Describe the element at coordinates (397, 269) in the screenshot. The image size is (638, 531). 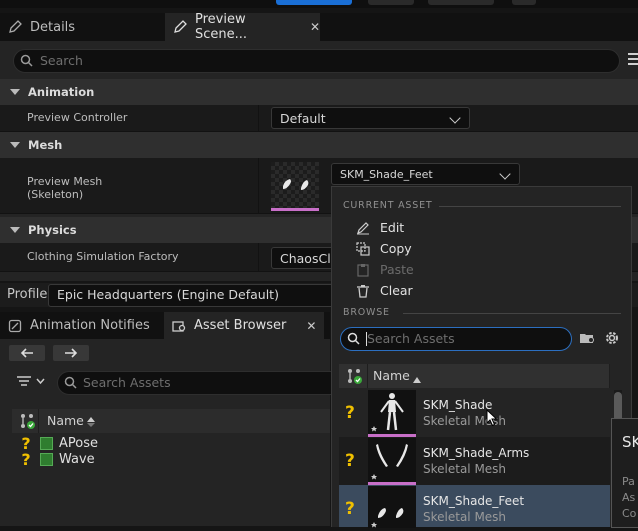
I see `menu-item-label: Paste` at that location.